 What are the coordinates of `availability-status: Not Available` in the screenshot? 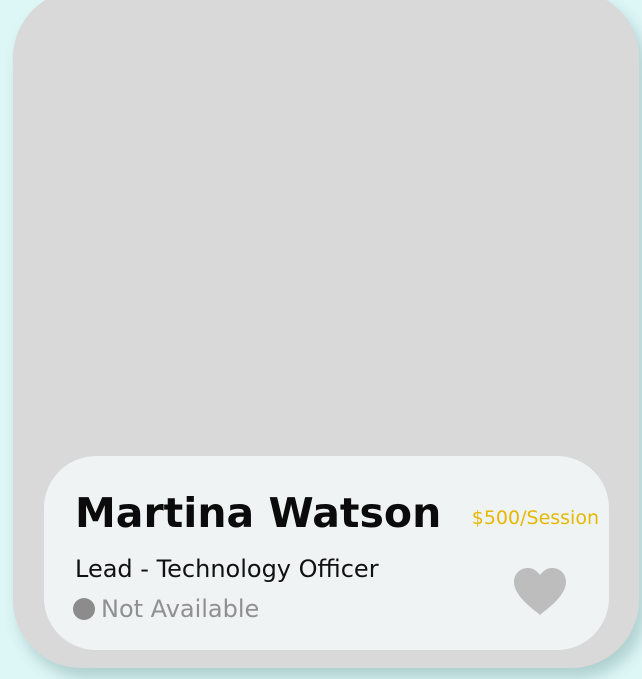 It's located at (166, 609).